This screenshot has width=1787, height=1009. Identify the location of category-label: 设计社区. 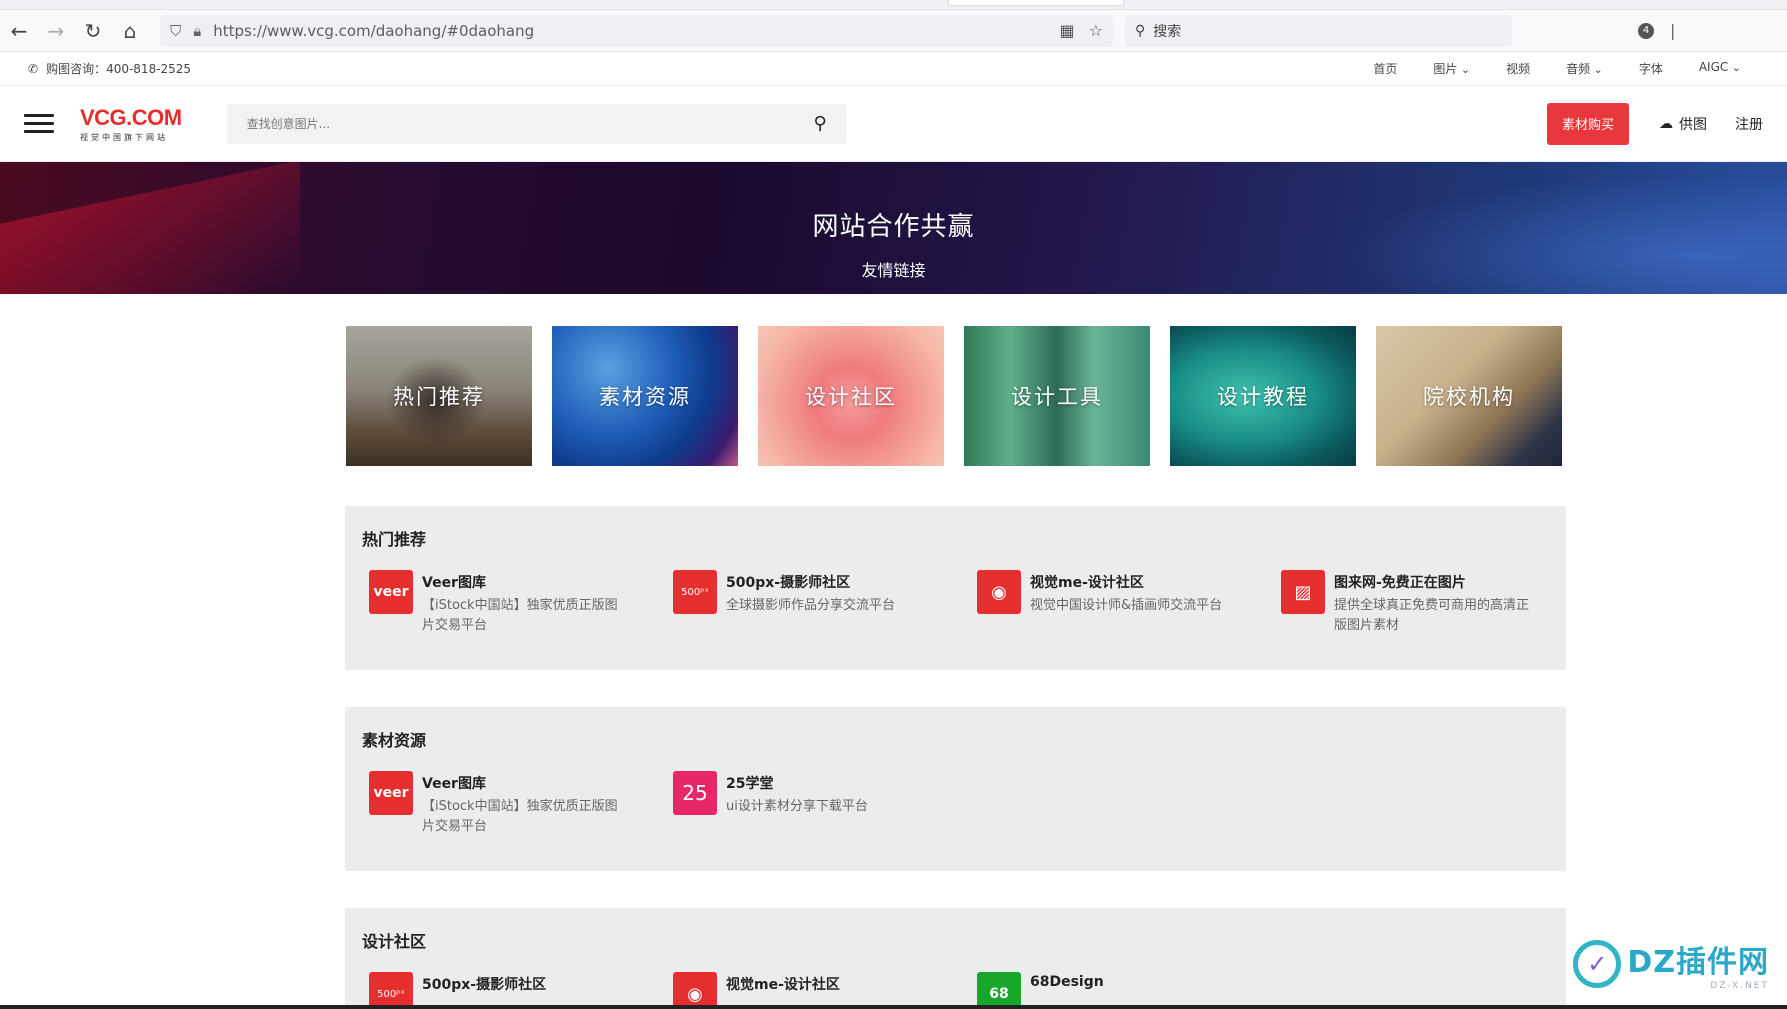
(851, 397).